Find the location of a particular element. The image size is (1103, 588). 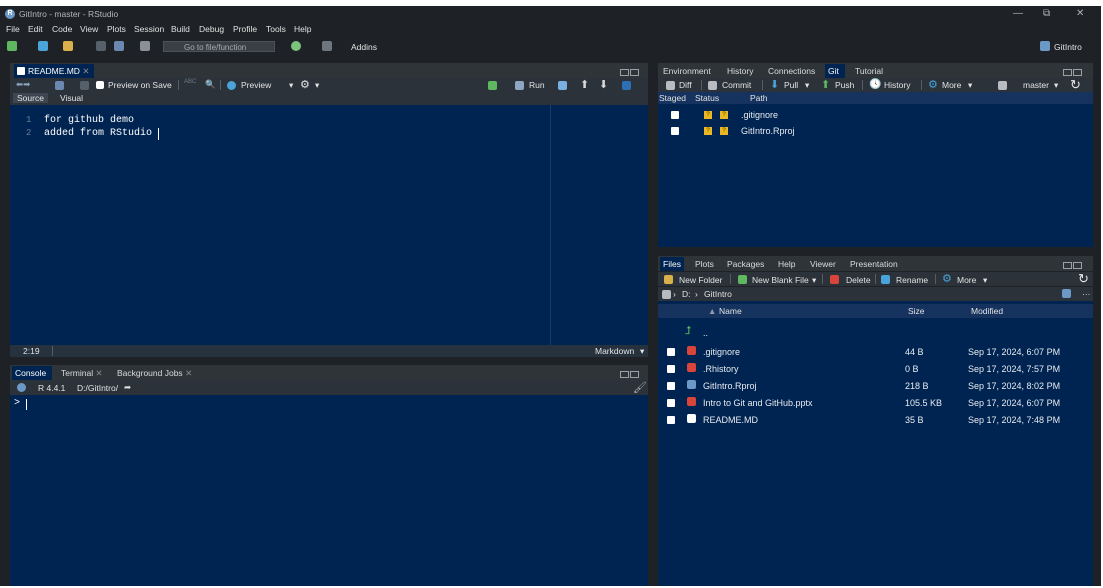

file-name-link: GitIntro.Rproj is located at coordinates (730, 386).